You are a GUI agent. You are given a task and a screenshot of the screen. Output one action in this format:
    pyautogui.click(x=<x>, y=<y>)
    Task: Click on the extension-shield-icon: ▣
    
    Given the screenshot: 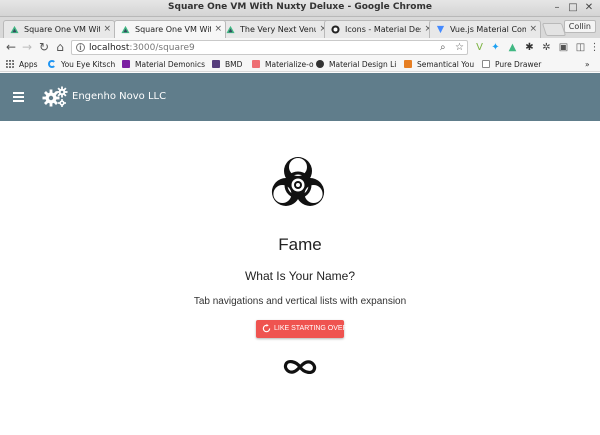 What is the action you would take?
    pyautogui.click(x=563, y=47)
    